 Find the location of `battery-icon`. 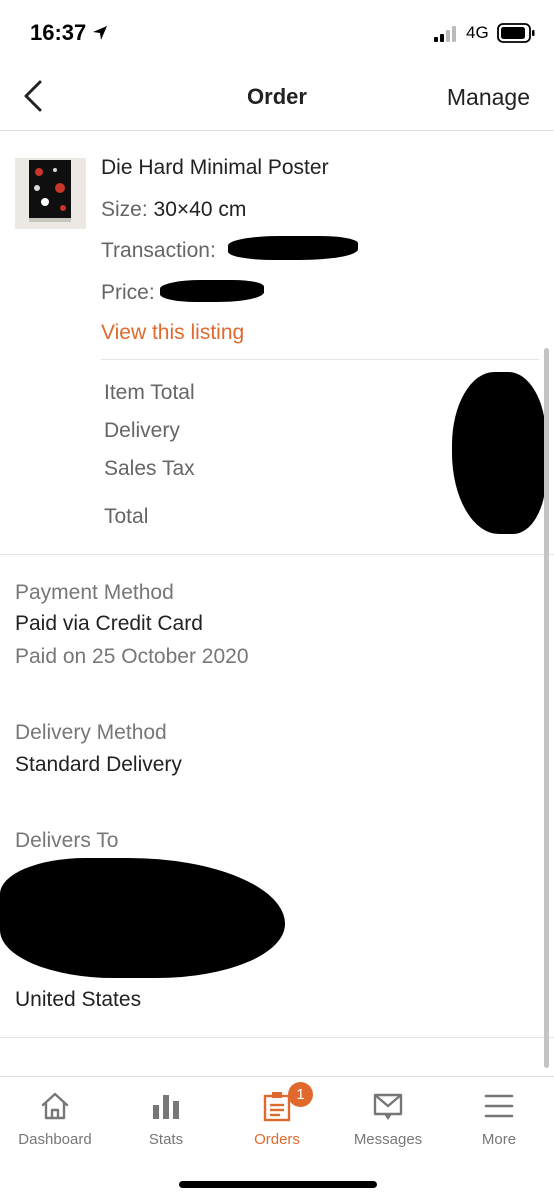

battery-icon is located at coordinates (516, 33).